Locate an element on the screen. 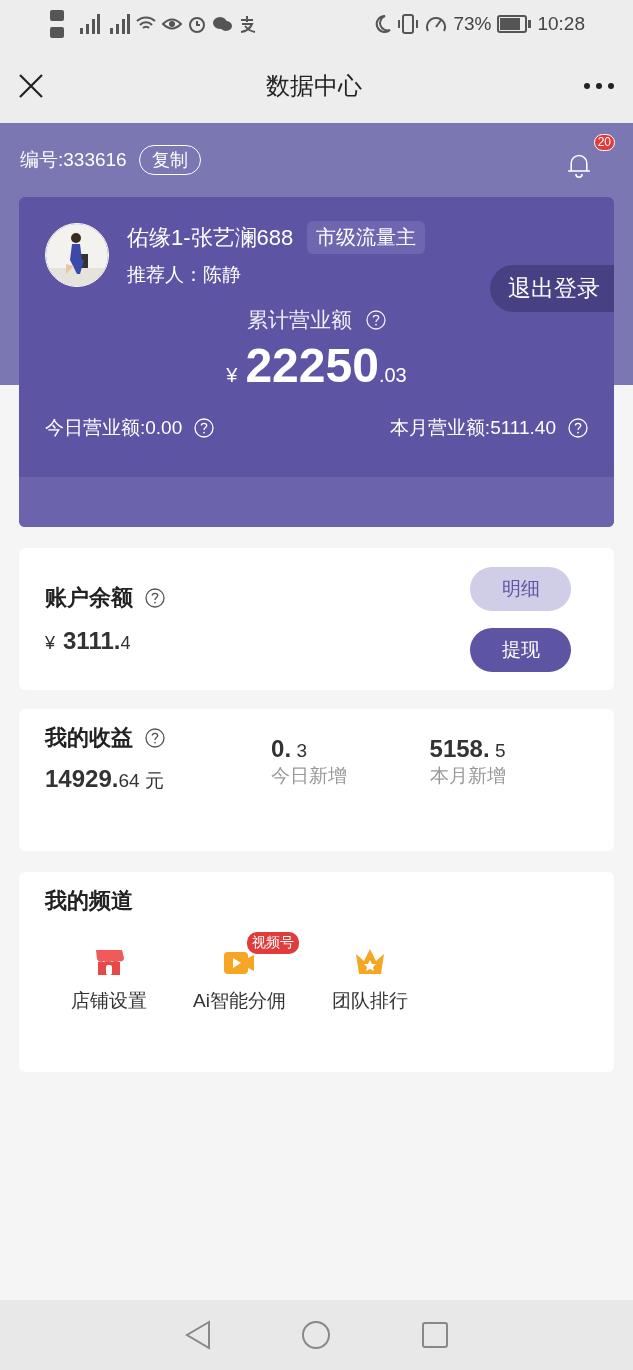 The height and width of the screenshot is (1370, 633). battery-icon is located at coordinates (514, 24).